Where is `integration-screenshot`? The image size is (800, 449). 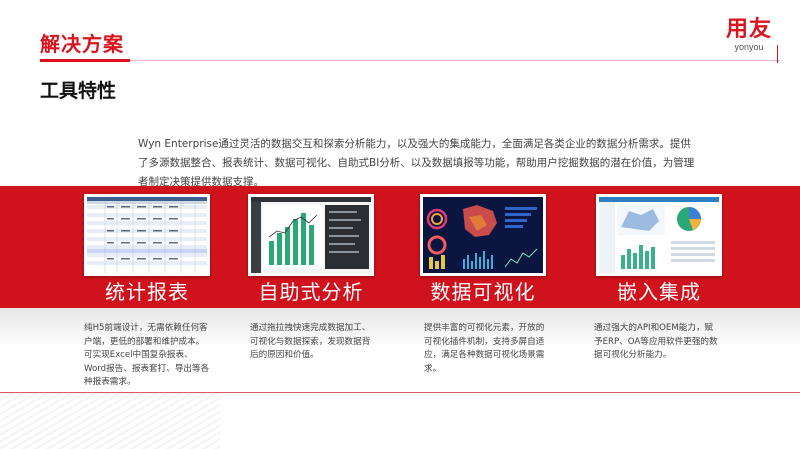 integration-screenshot is located at coordinates (659, 235).